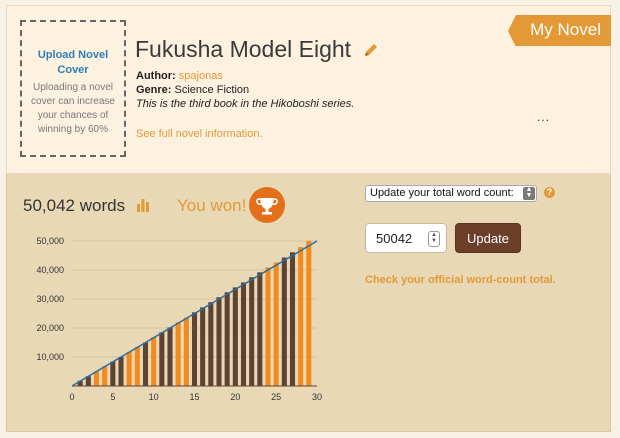  I want to click on x-tick-label: 10, so click(154, 397).